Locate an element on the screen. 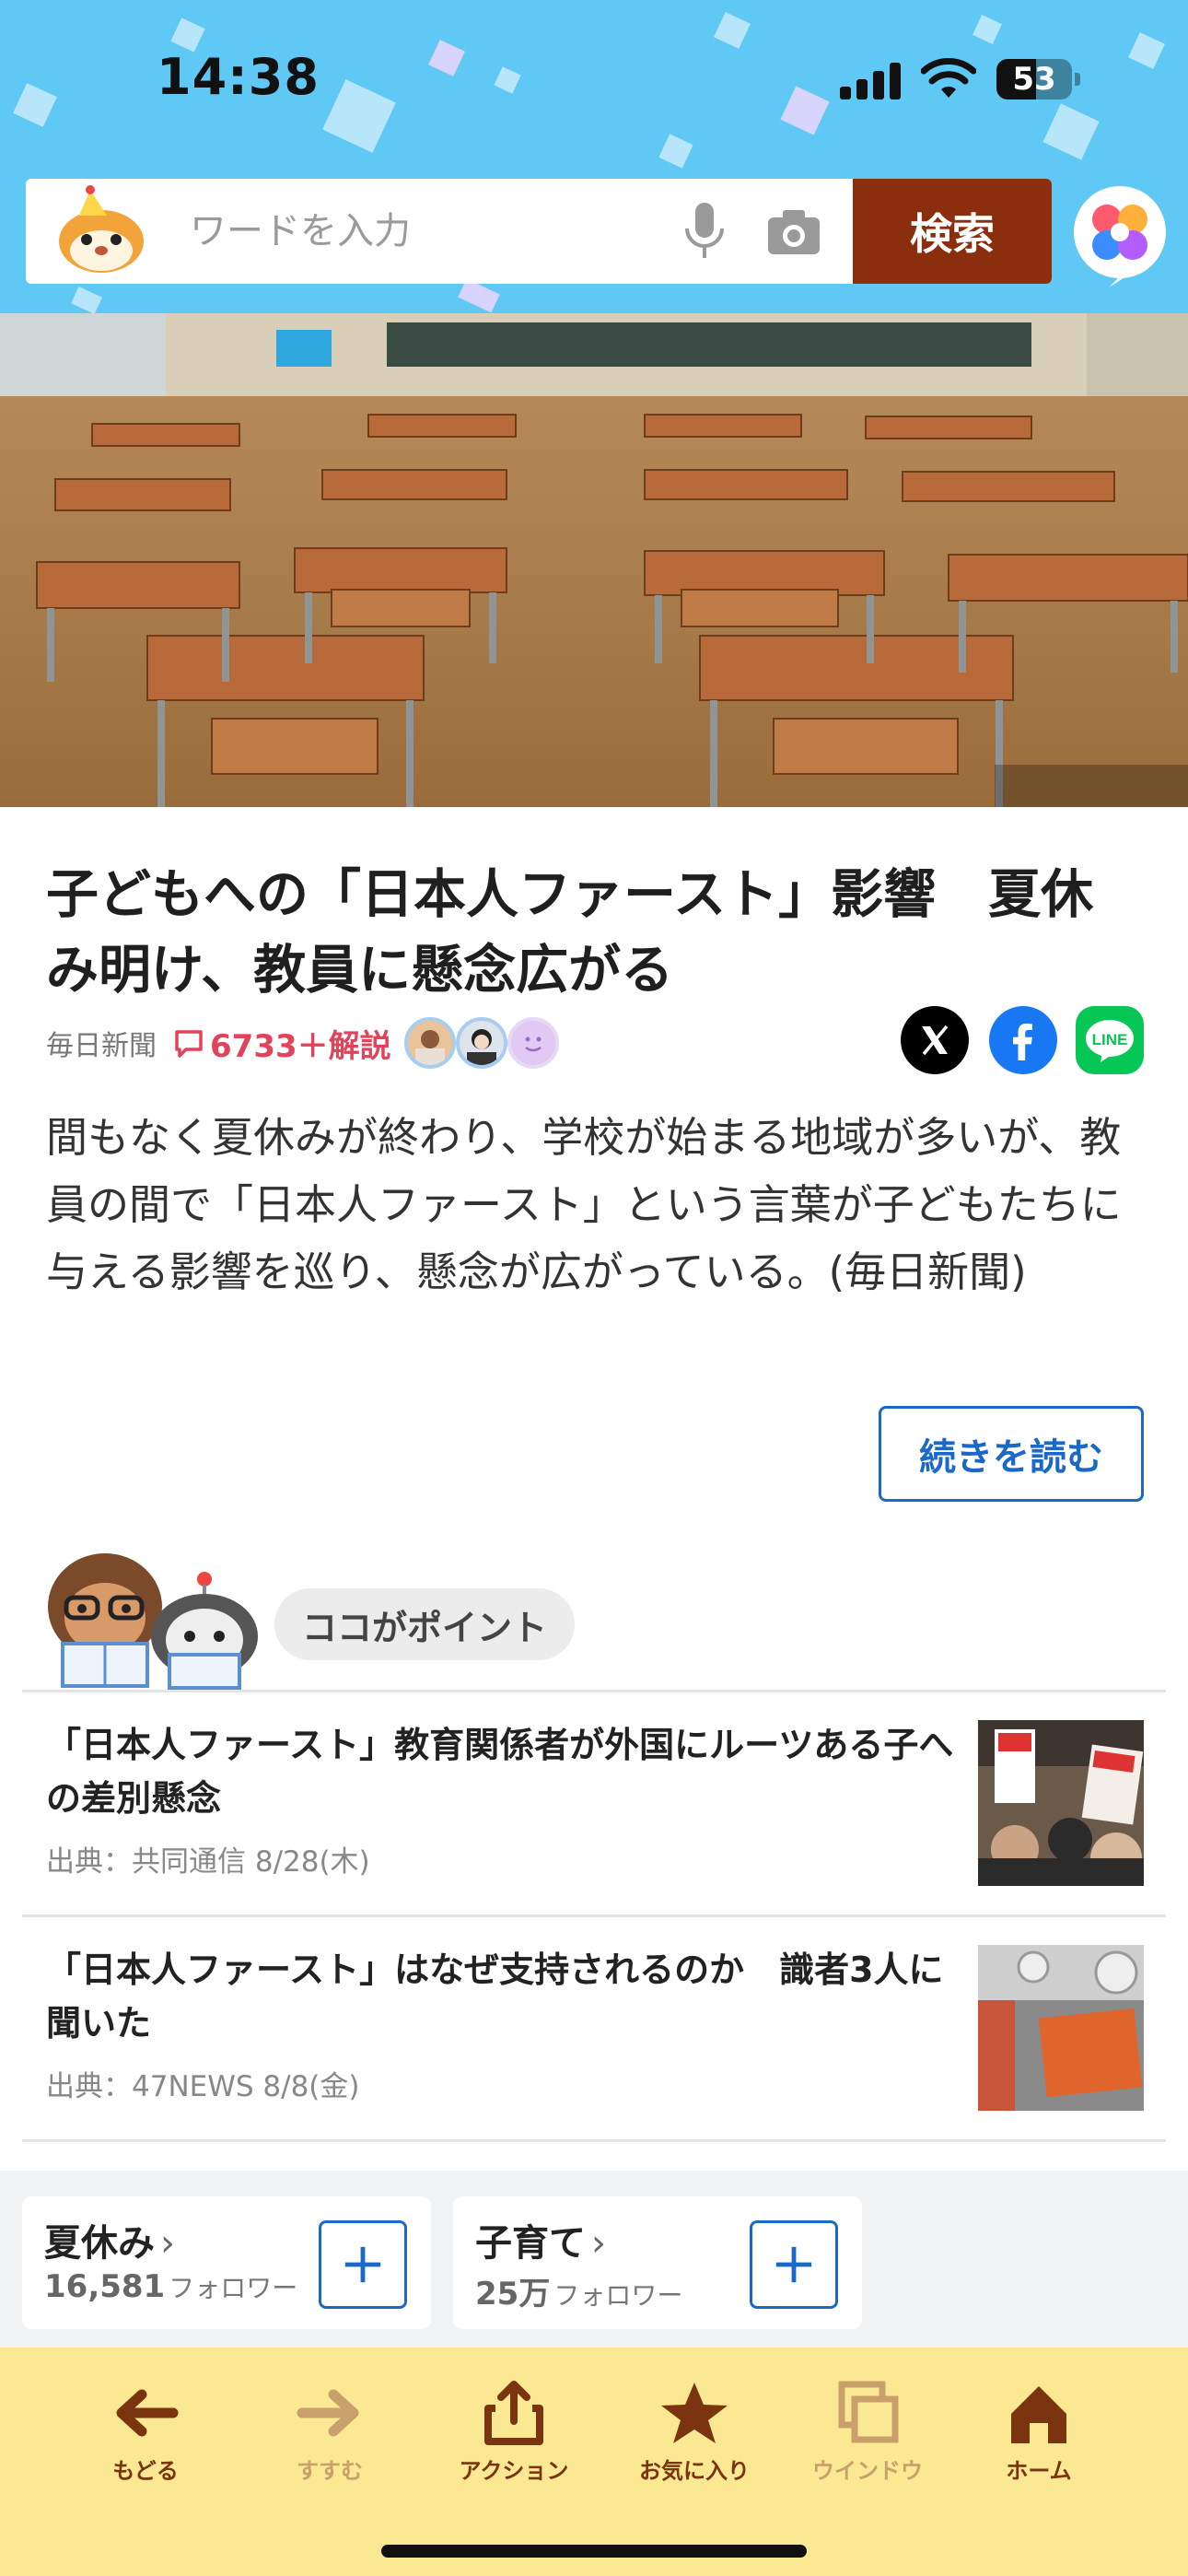 This screenshot has width=1188, height=2576. reading-characters-icon is located at coordinates (153, 1621).